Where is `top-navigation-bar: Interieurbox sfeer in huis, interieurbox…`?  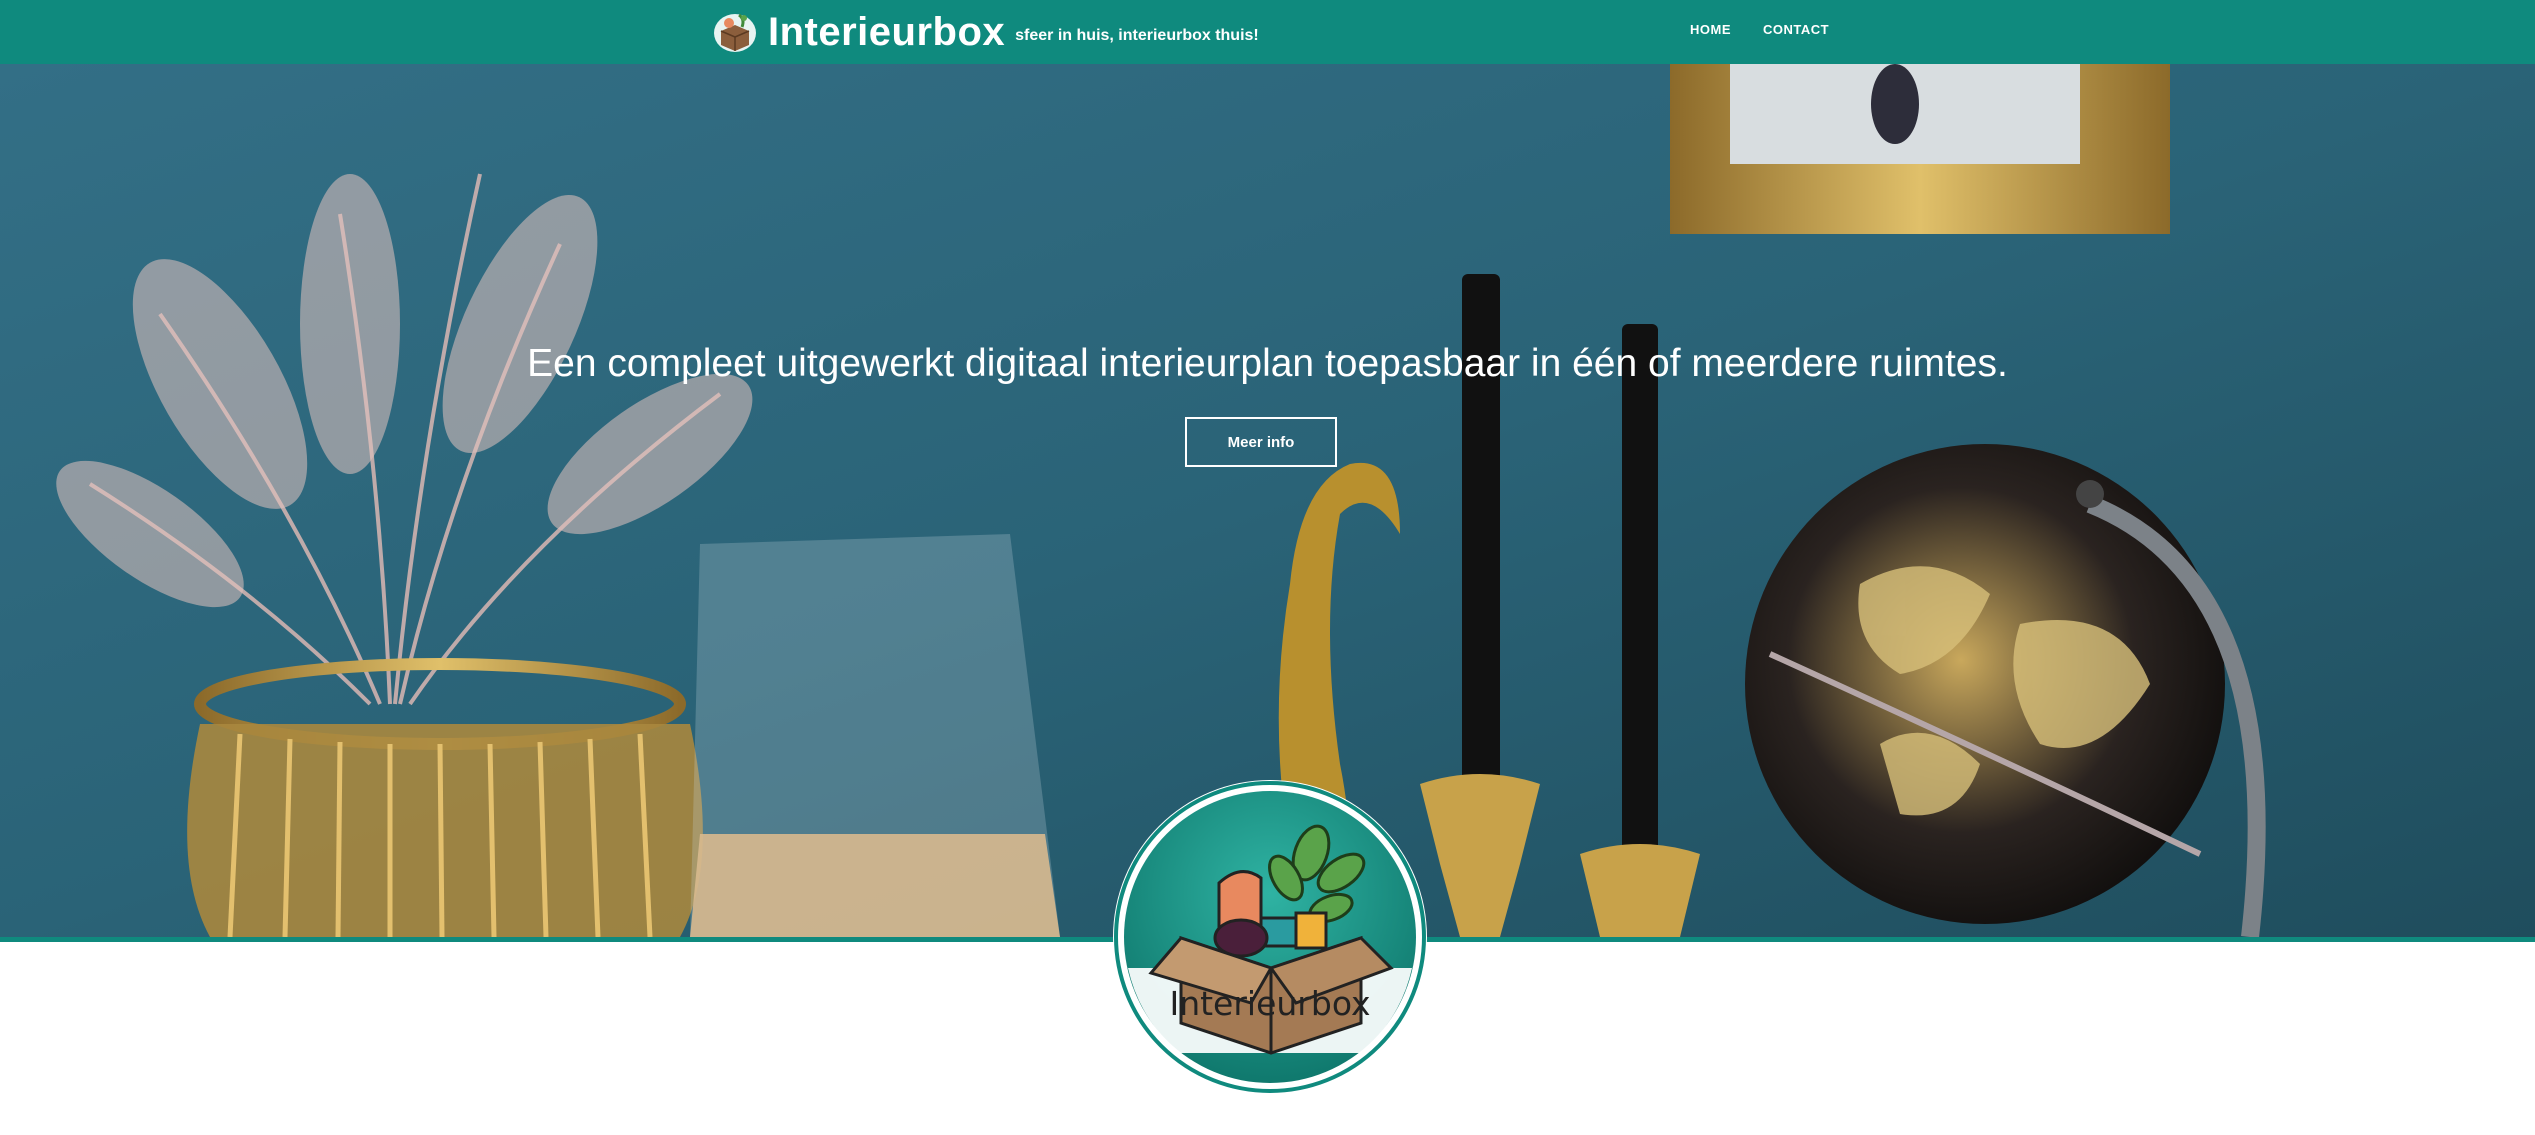
top-navigation-bar: Interieurbox sfeer in huis, interieurbox… is located at coordinates (1267, 32).